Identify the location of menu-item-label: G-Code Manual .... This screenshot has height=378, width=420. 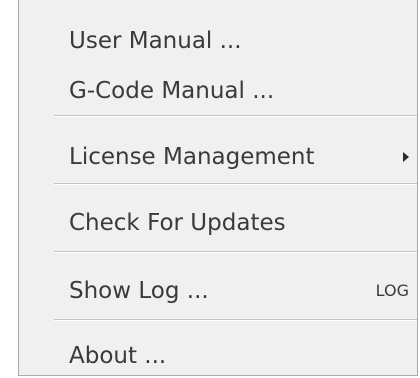
(172, 91).